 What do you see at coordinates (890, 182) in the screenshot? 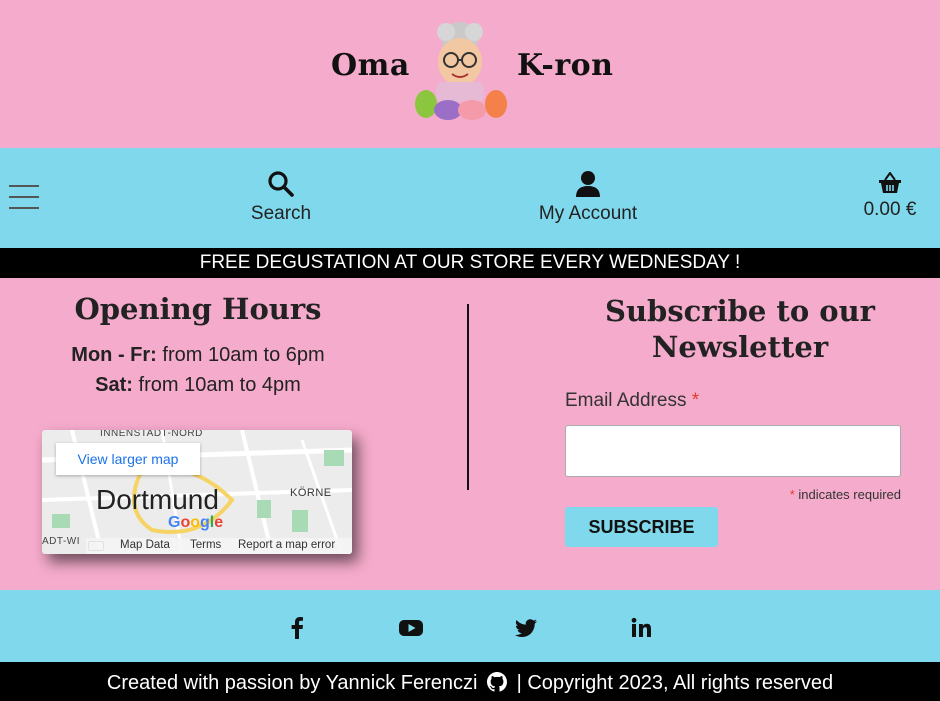
I see `shopping-basket-icon` at bounding box center [890, 182].